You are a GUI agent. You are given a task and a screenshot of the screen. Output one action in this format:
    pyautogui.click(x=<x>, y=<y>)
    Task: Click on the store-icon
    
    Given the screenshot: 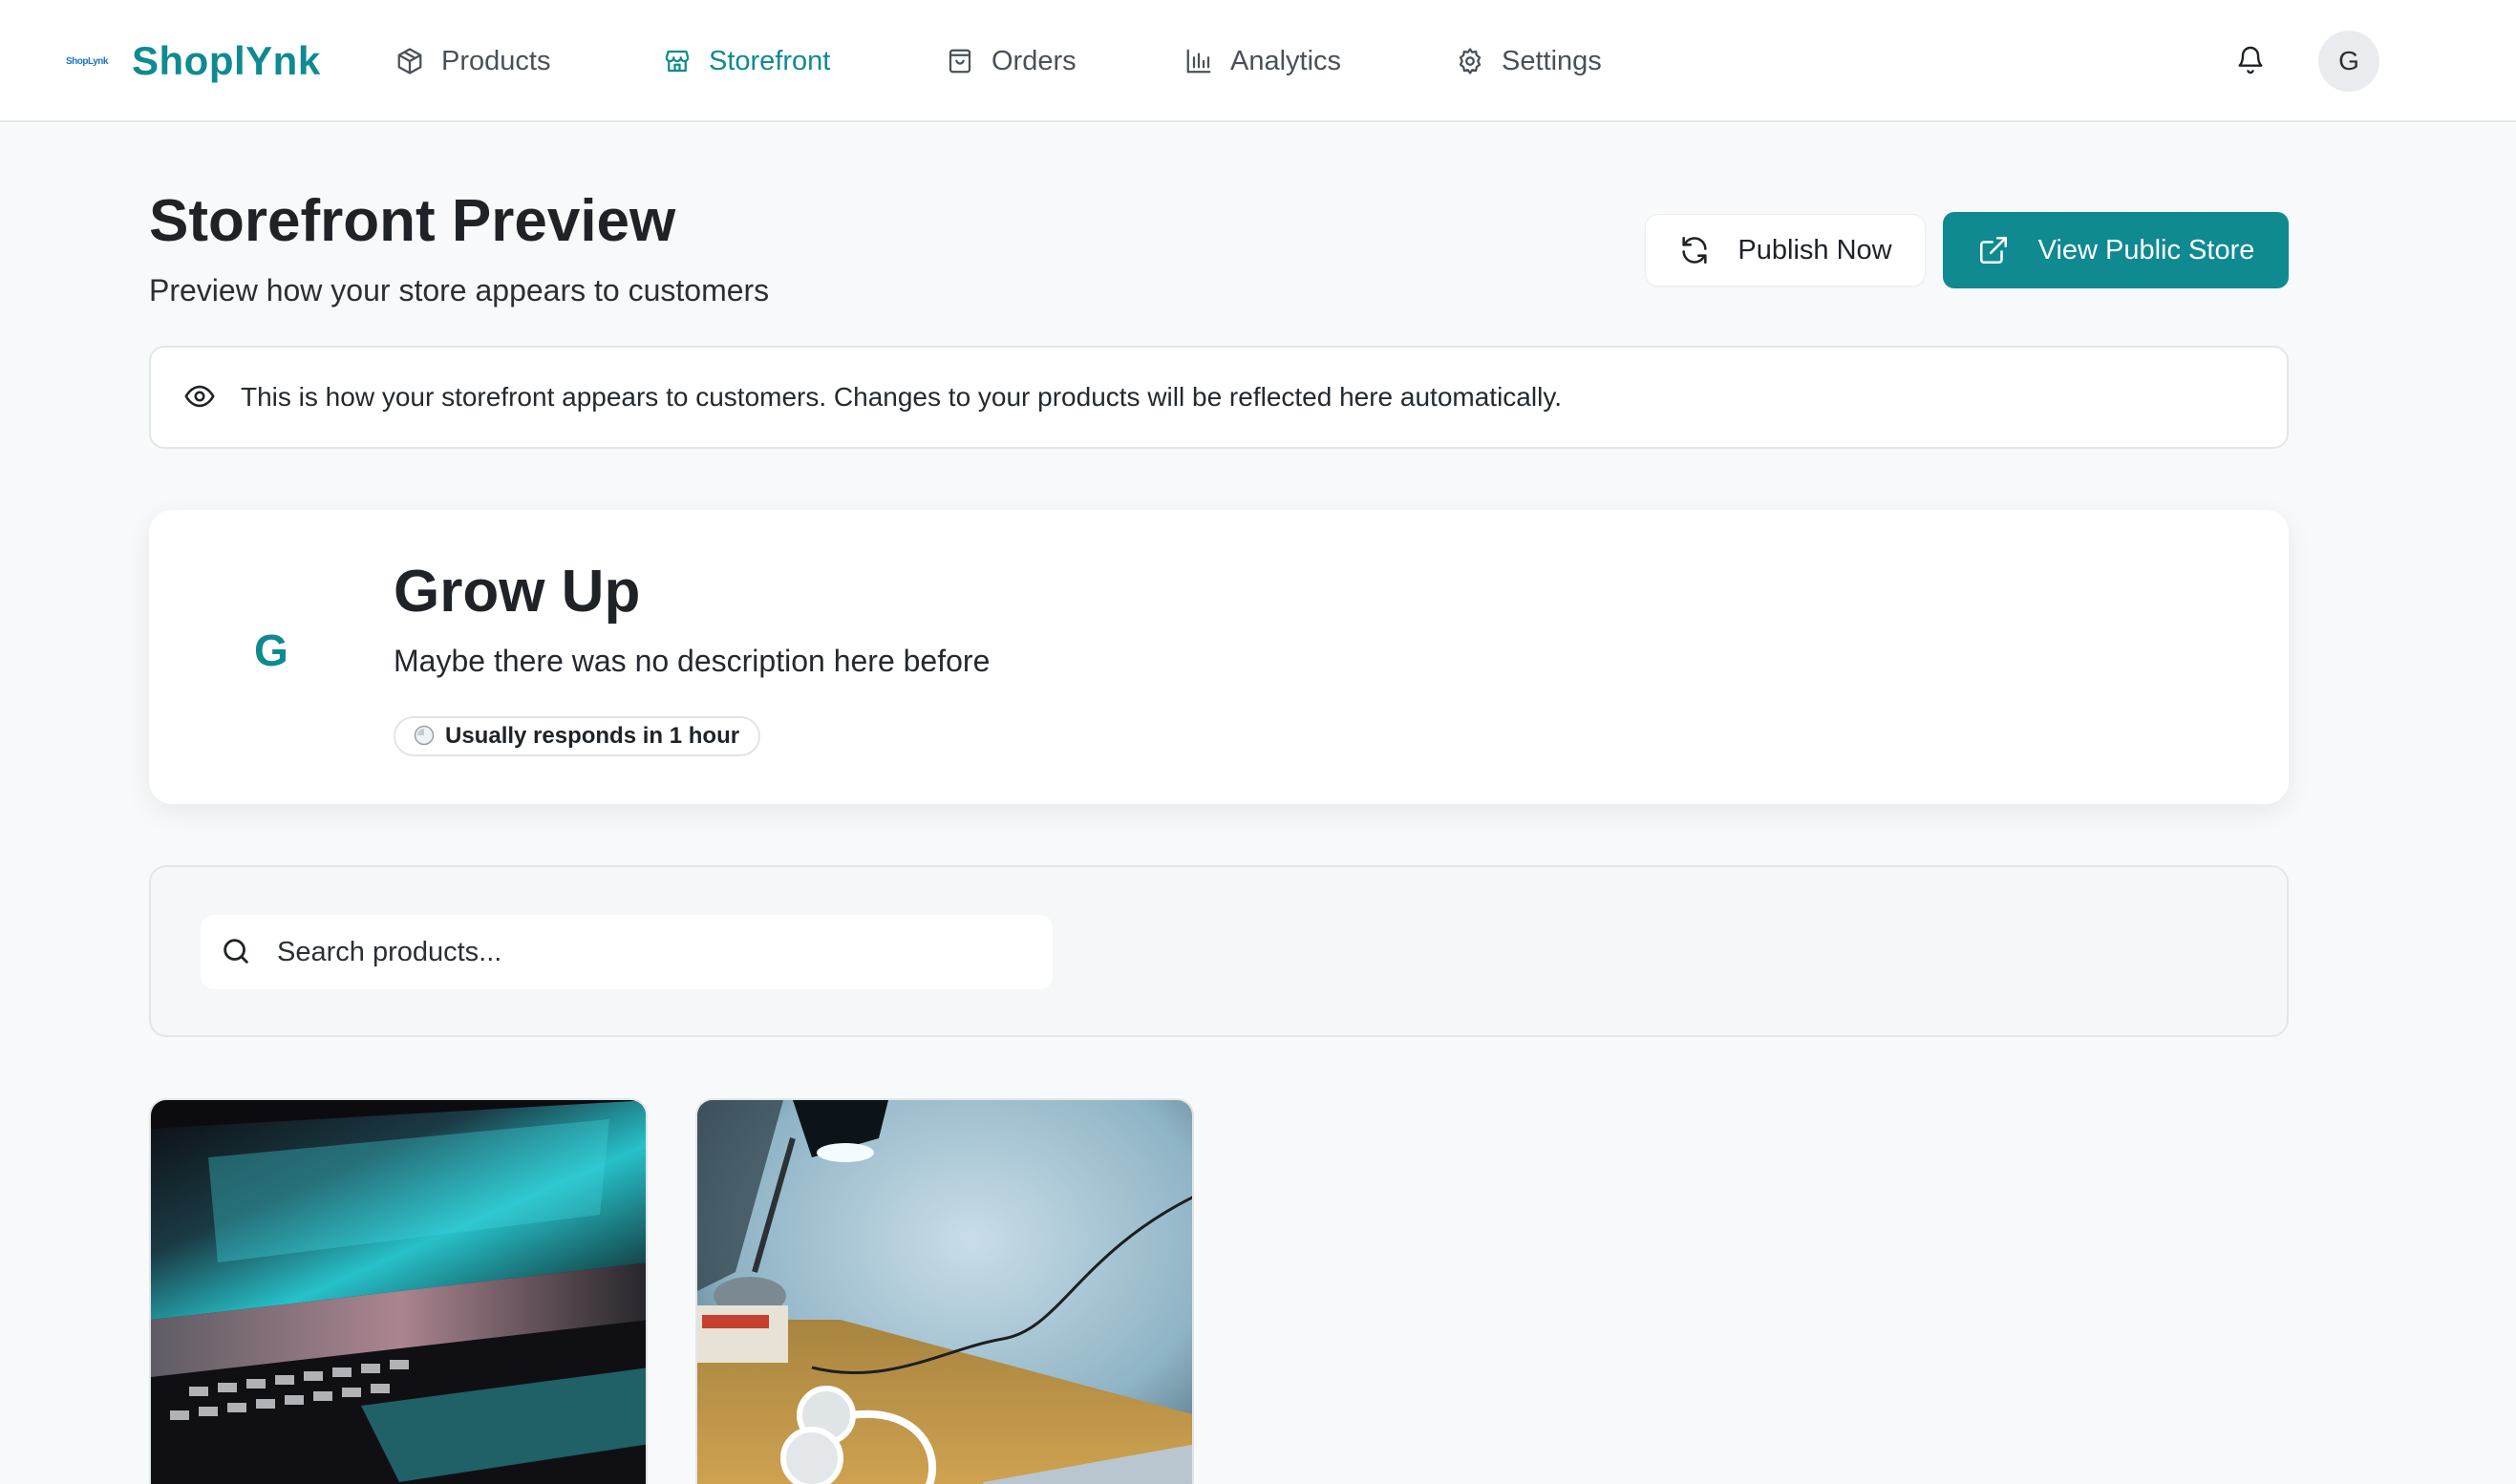 What is the action you would take?
    pyautogui.click(x=677, y=61)
    